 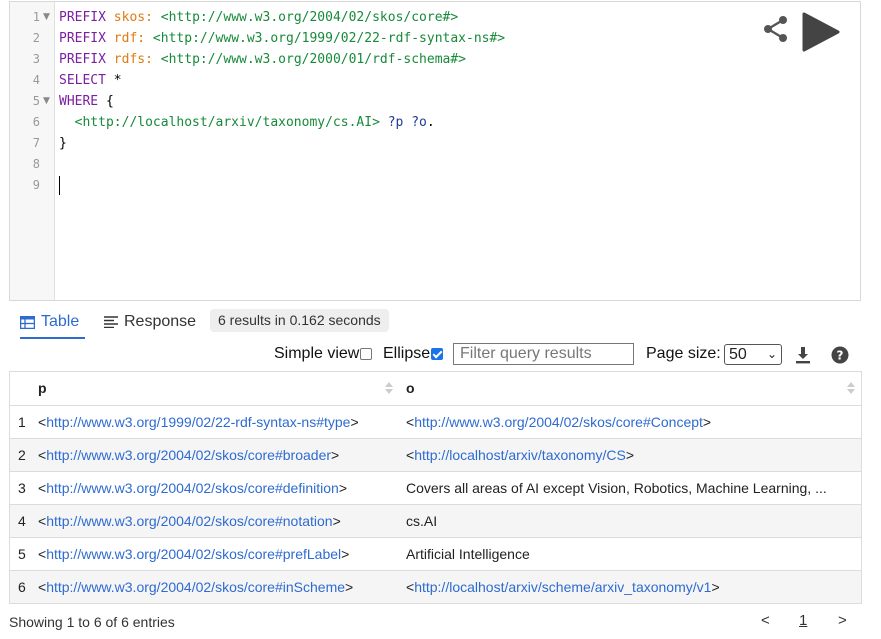 What do you see at coordinates (299, 320) in the screenshot?
I see `results-count-badge: 6 results in 0.162 seconds` at bounding box center [299, 320].